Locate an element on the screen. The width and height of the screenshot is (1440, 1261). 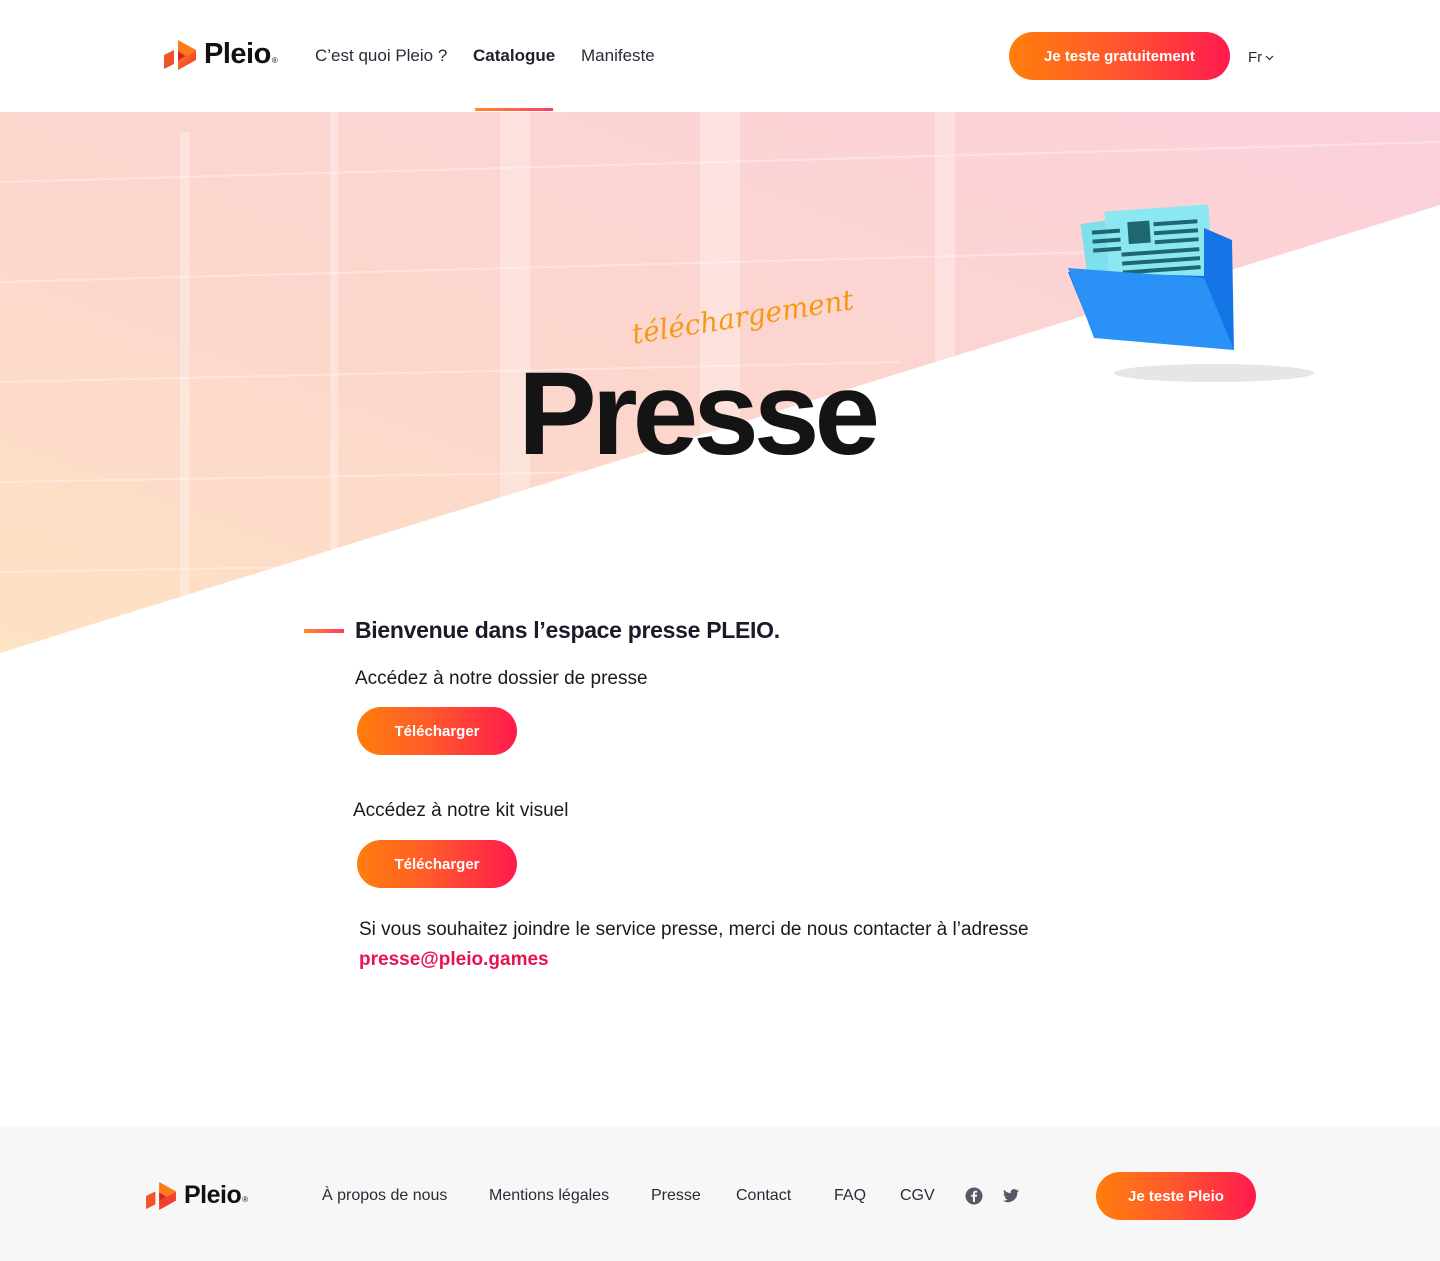
footer-pleio-logo: Pleio ® is located at coordinates (197, 1195).